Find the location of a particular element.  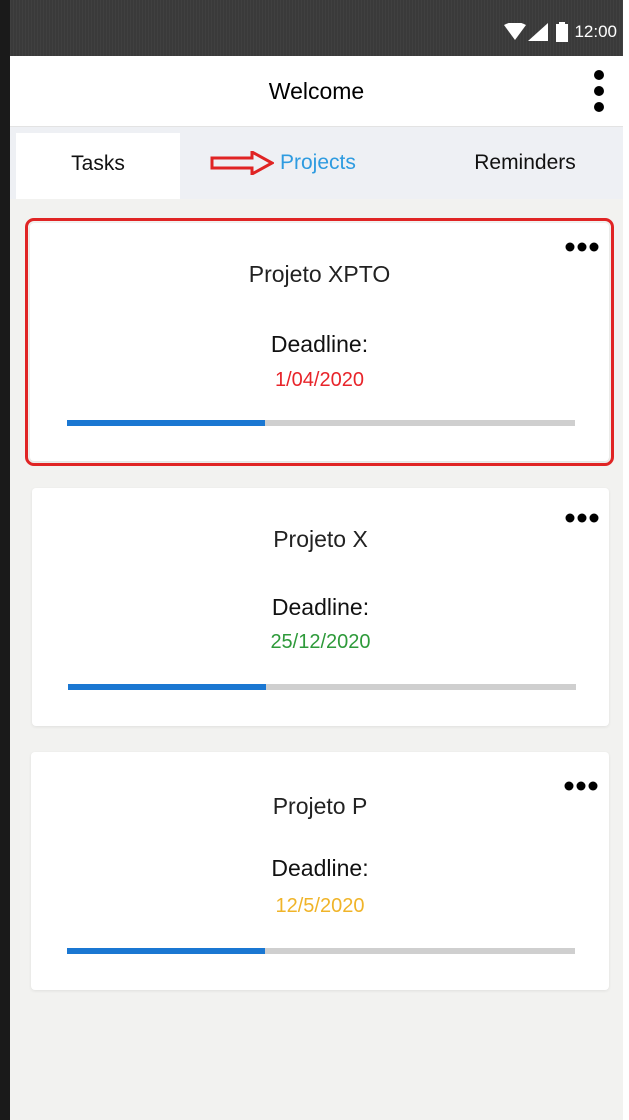

deadline-date: 25/12/2020 is located at coordinates (320, 642).